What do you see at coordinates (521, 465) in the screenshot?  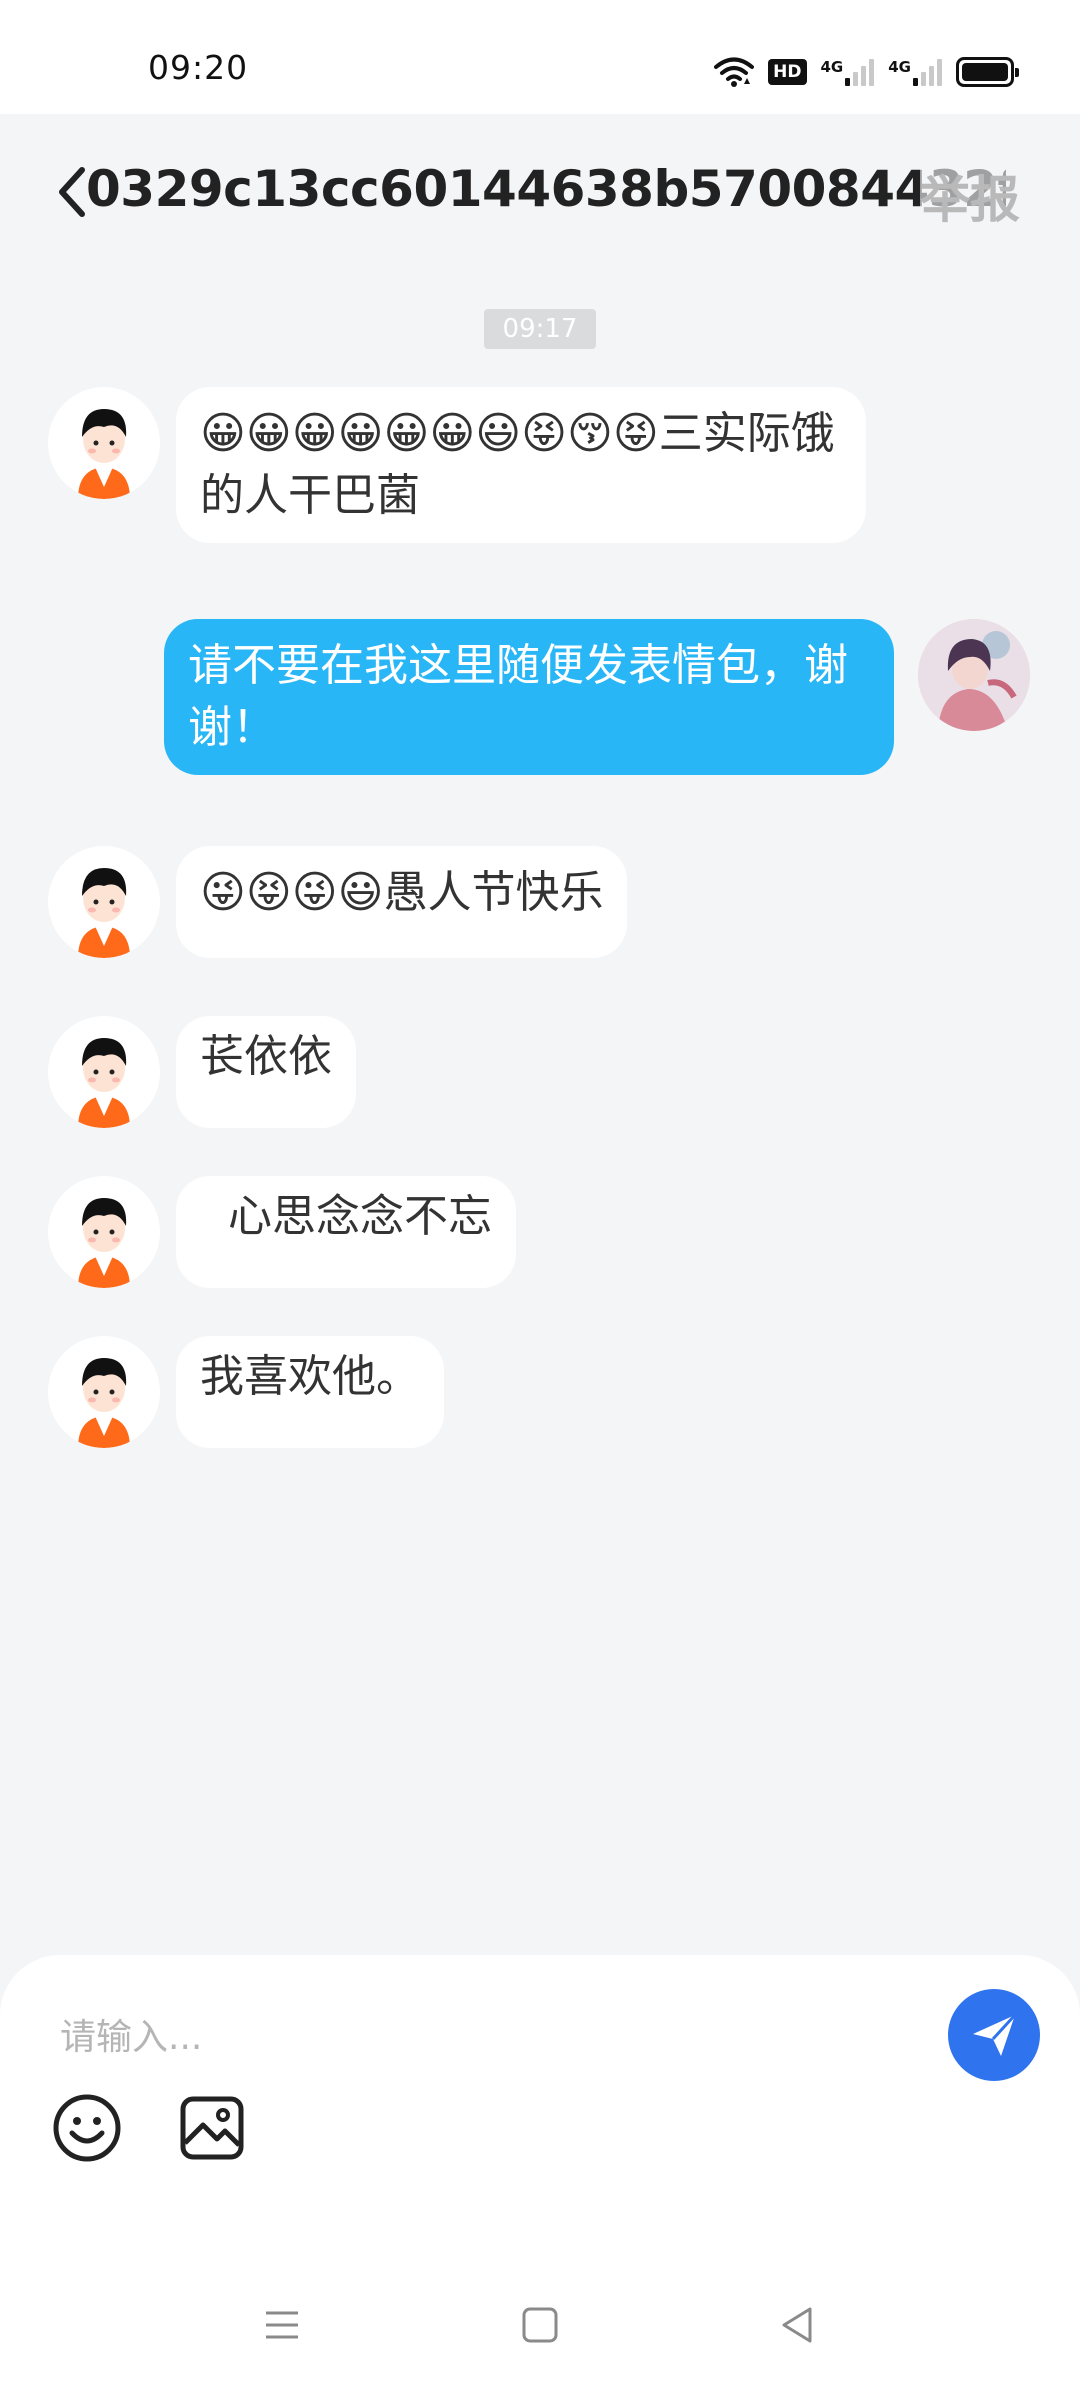 I see `message-bubble: 😀😀😀😀😀😀😃😝😚😝三实际饿的人干巴菌` at bounding box center [521, 465].